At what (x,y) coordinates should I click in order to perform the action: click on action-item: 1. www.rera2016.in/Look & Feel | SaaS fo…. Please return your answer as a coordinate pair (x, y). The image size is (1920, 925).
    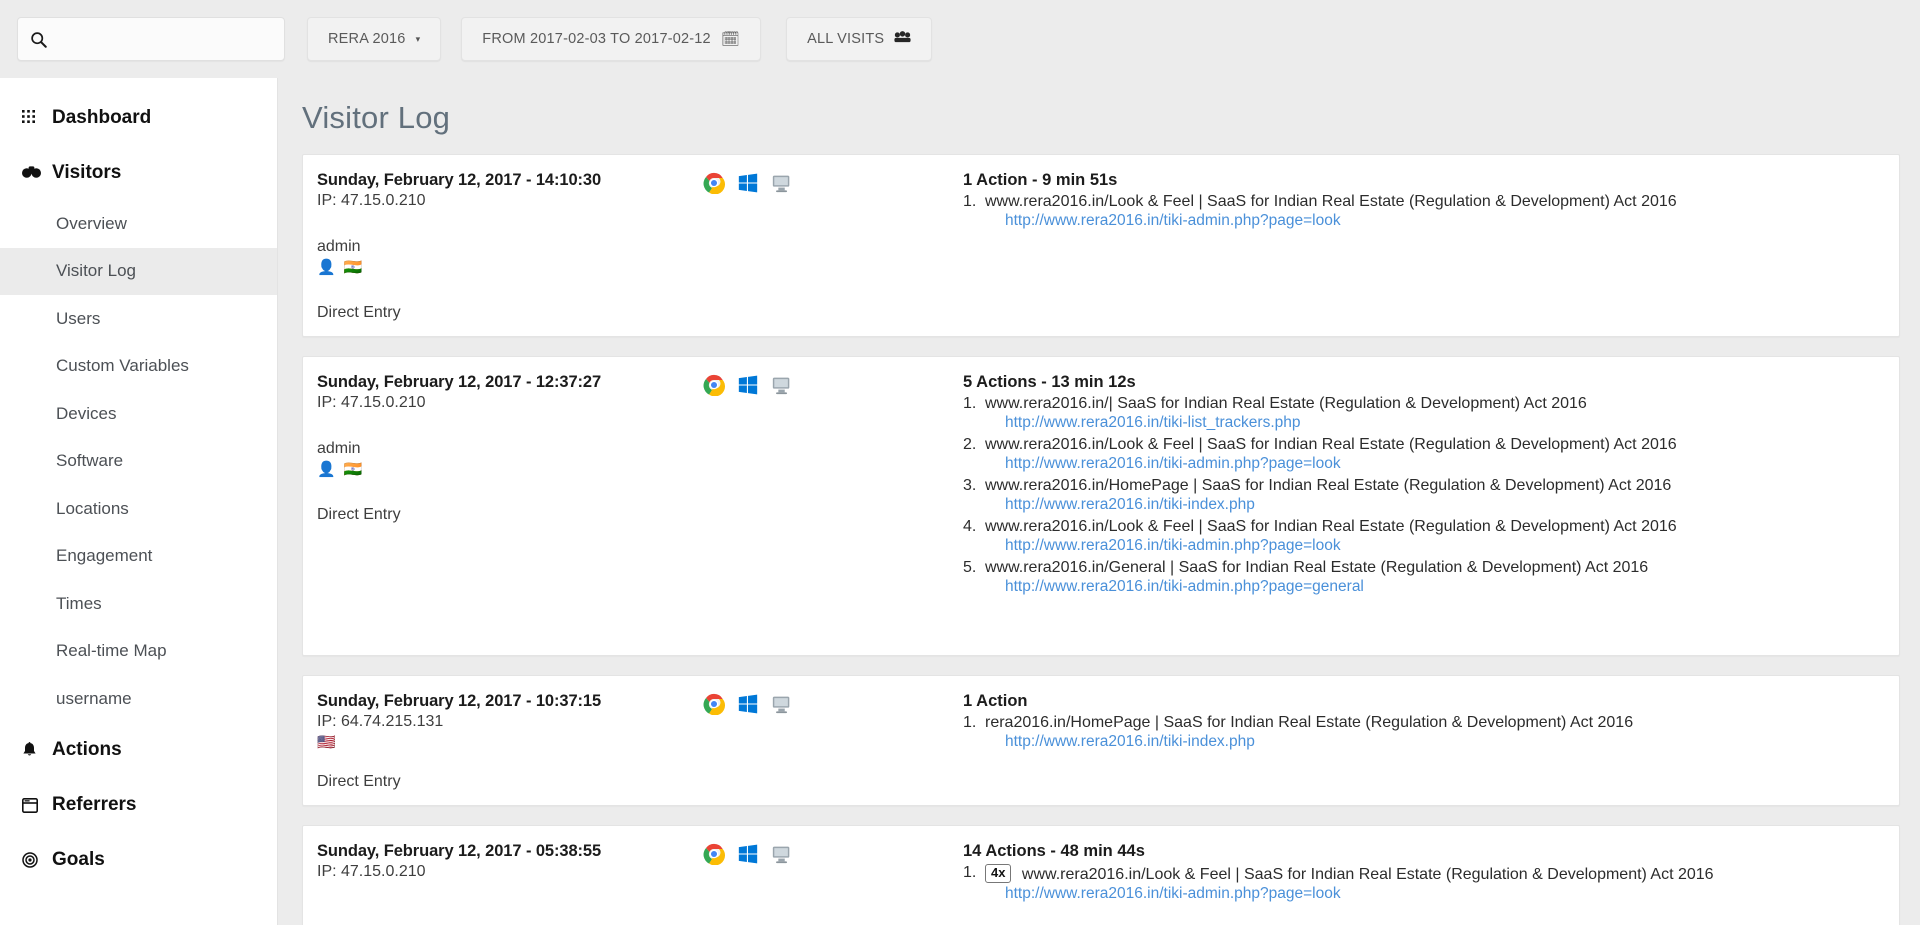
    Looking at the image, I should click on (1421, 211).